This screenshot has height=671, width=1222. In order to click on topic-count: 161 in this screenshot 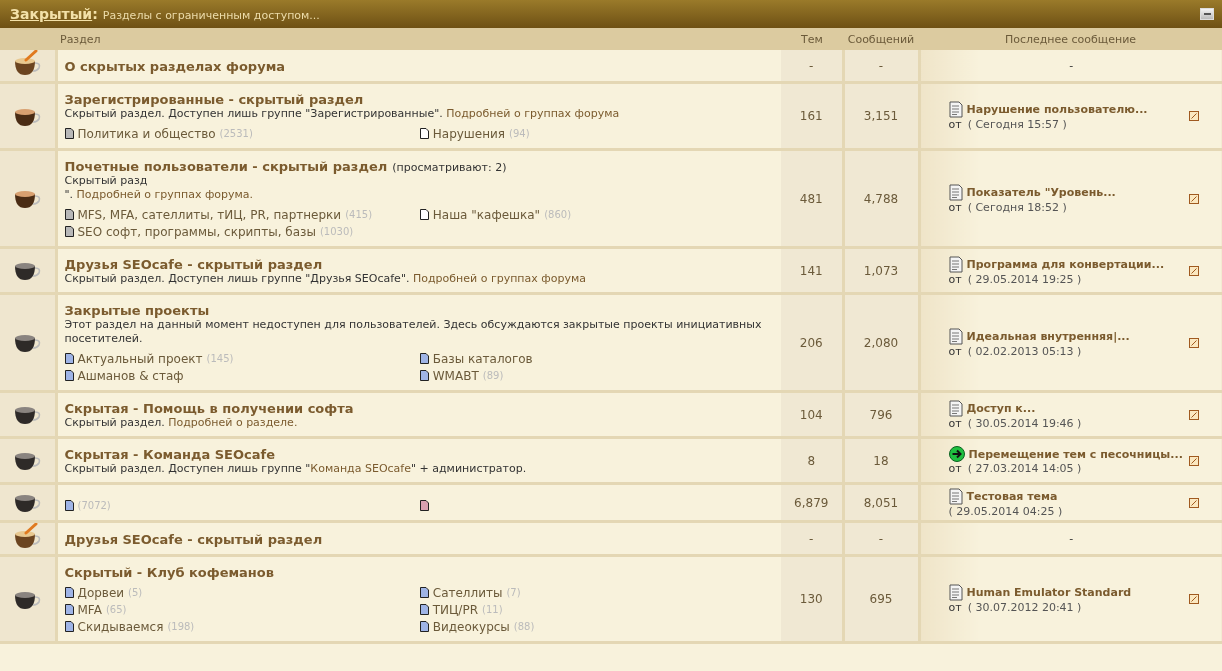, I will do `click(811, 116)`.